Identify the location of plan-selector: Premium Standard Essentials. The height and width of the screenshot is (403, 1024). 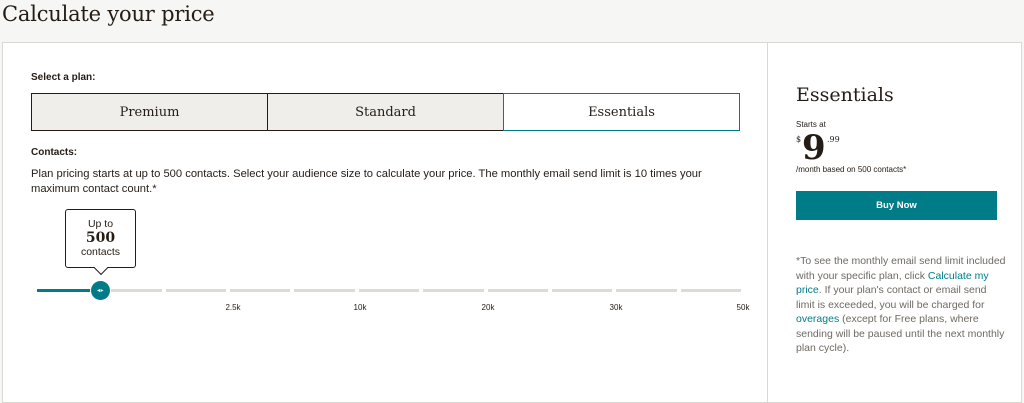
(385, 112).